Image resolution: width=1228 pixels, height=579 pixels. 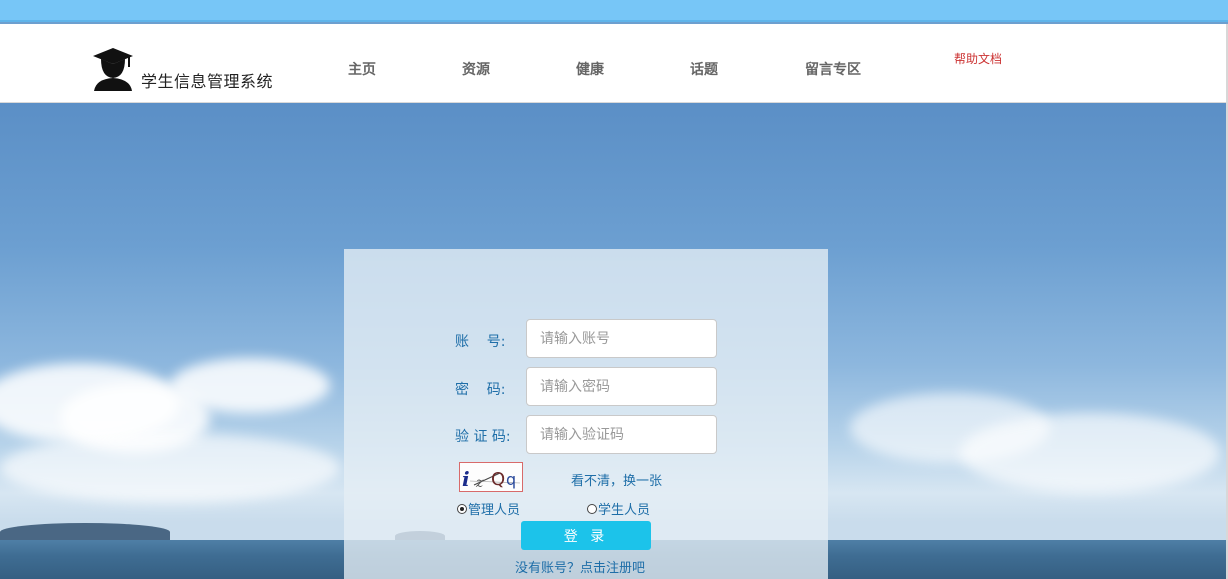 I want to click on role-student-radio: 学生人员, so click(x=618, y=508).